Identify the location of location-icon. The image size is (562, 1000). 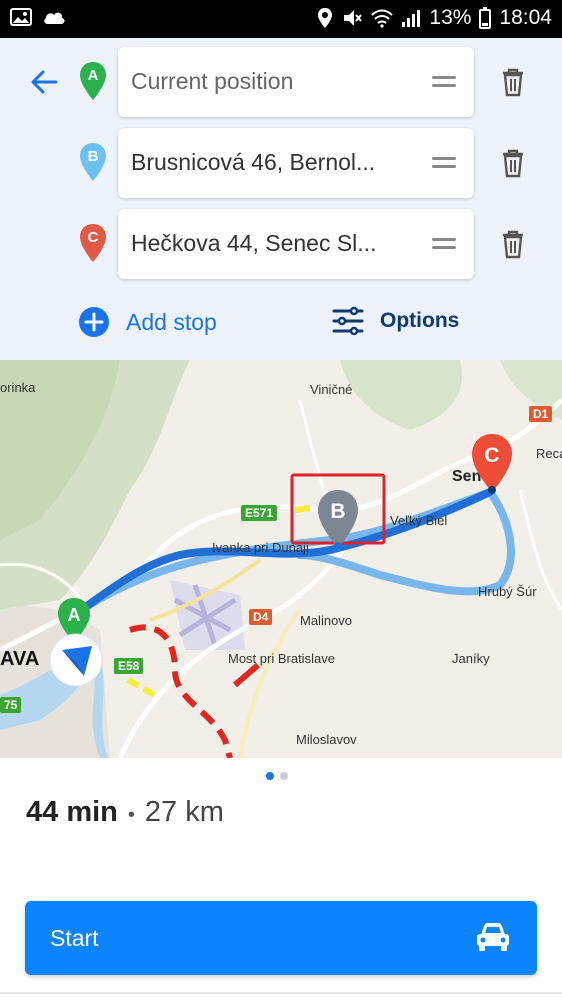
(325, 18).